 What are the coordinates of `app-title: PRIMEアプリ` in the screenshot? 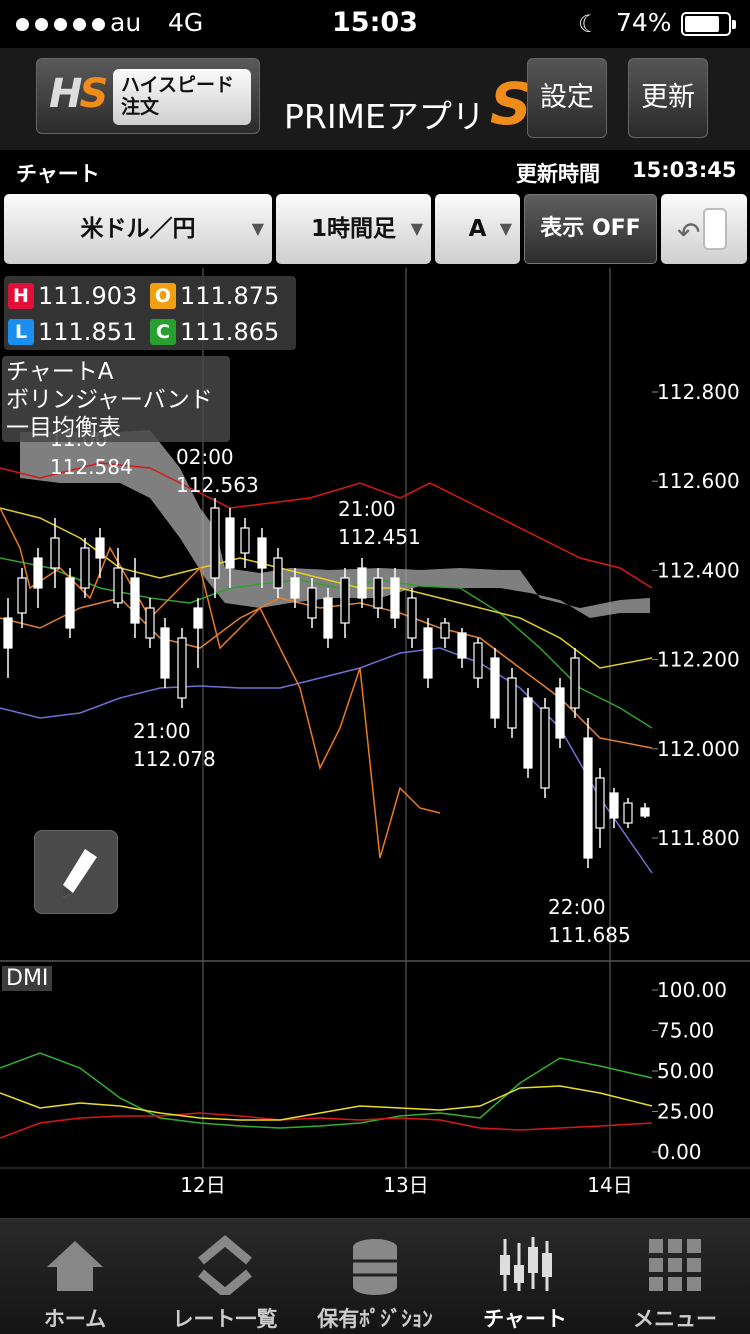 It's located at (384, 116).